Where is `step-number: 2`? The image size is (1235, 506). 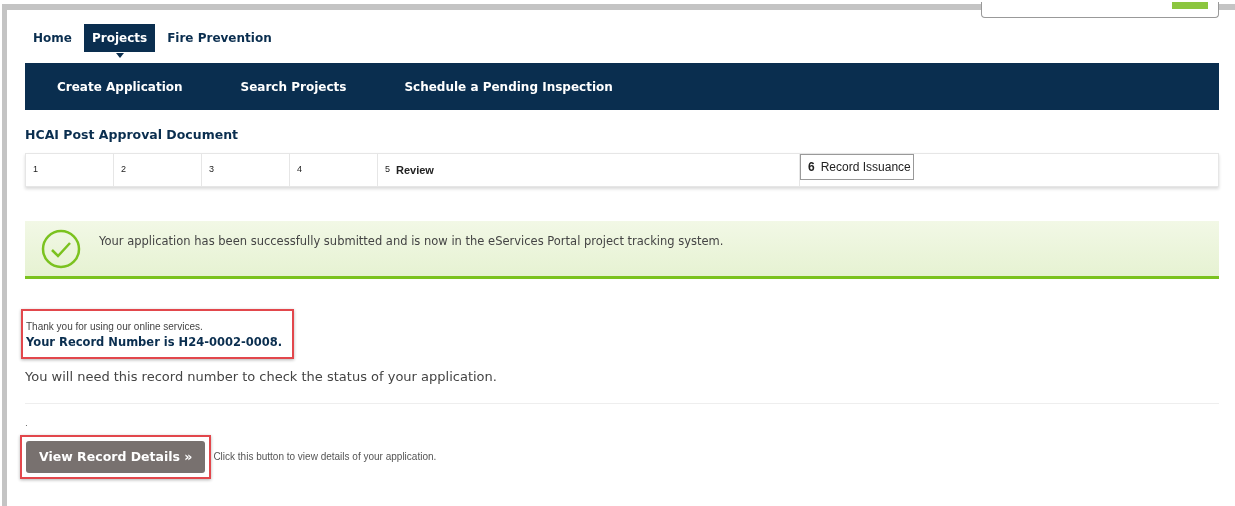 step-number: 2 is located at coordinates (123, 169).